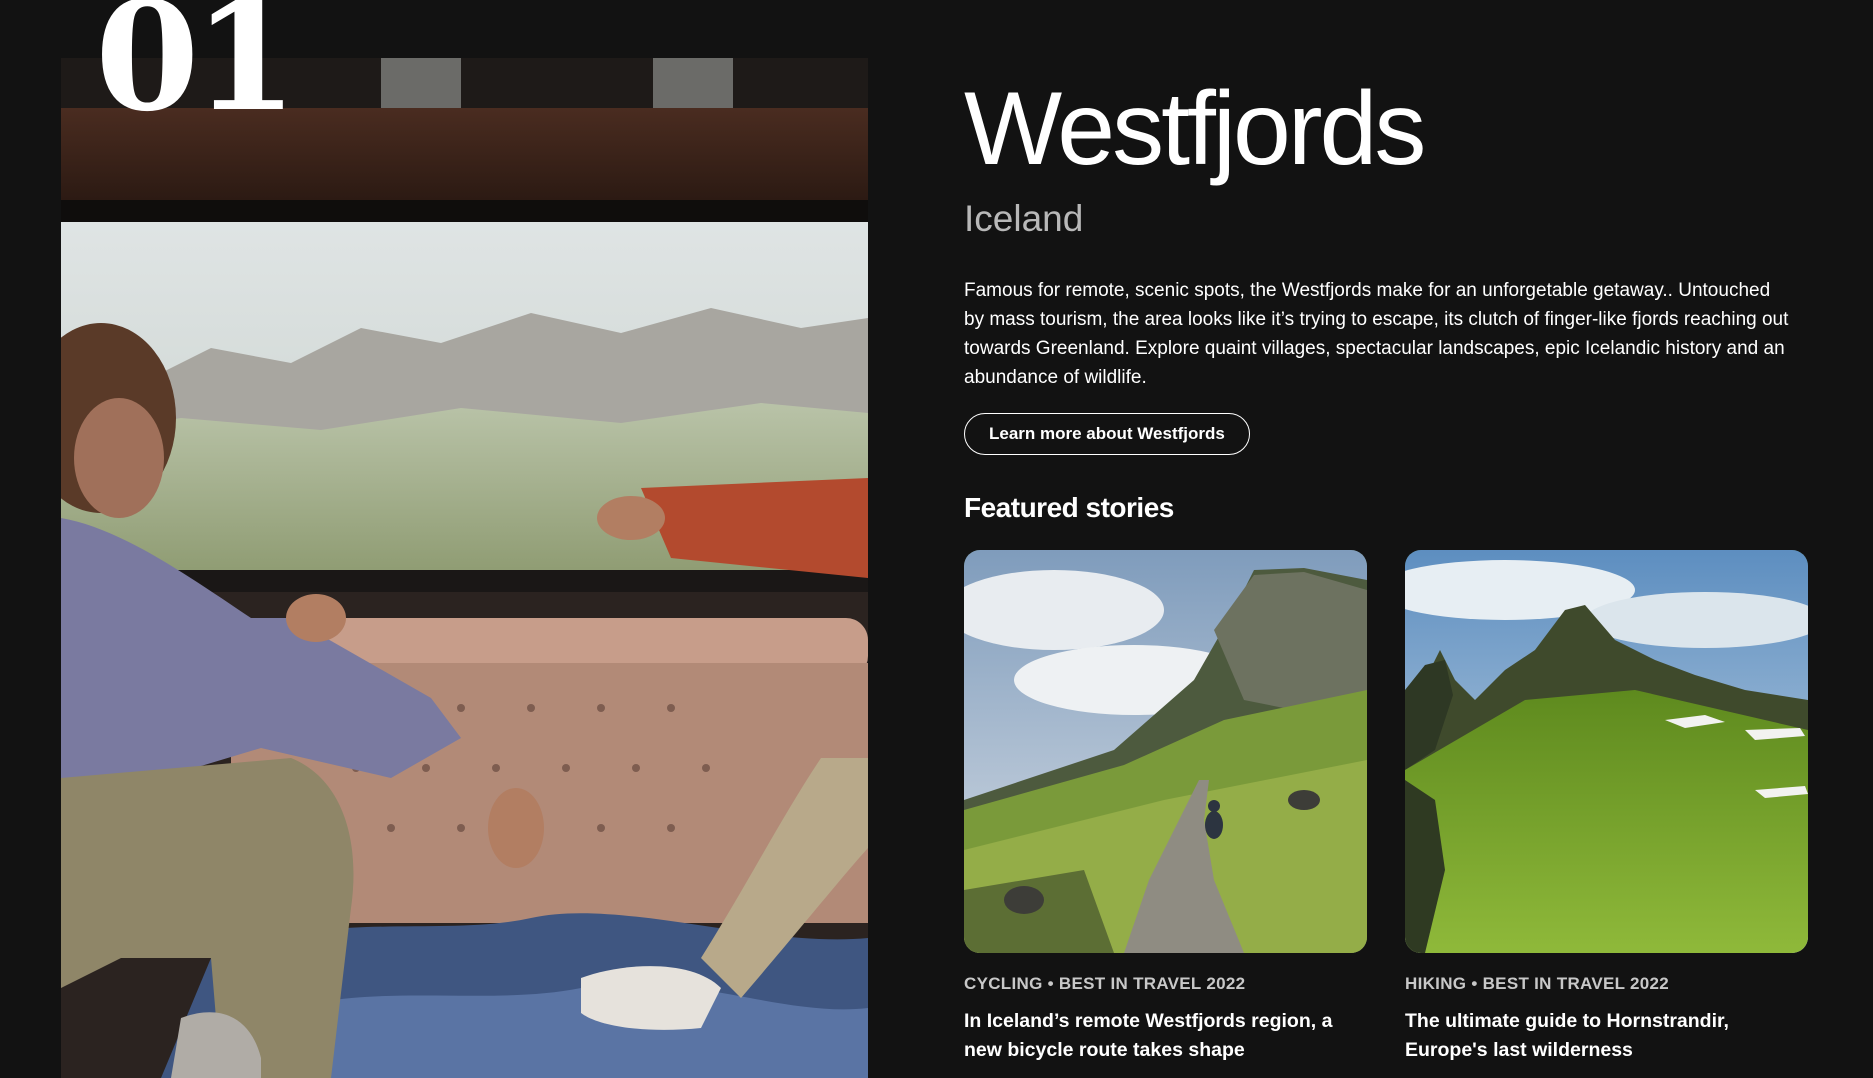 The height and width of the screenshot is (1078, 1873). I want to click on rank-number: 01, so click(196, 72).